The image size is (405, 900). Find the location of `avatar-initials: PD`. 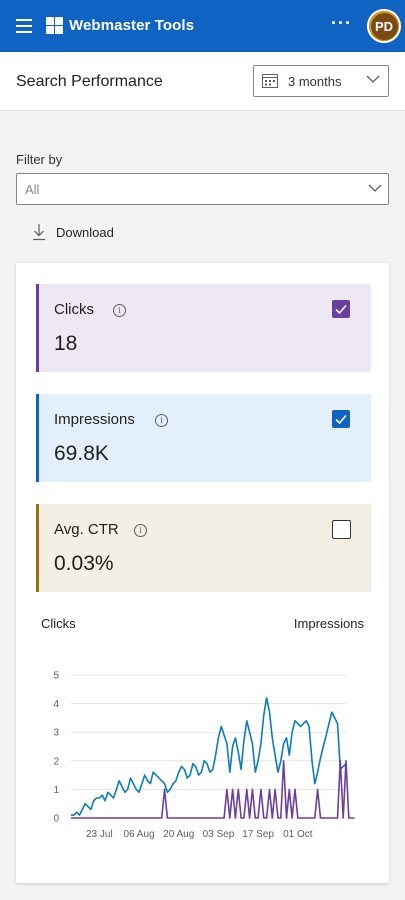

avatar-initials: PD is located at coordinates (384, 26).